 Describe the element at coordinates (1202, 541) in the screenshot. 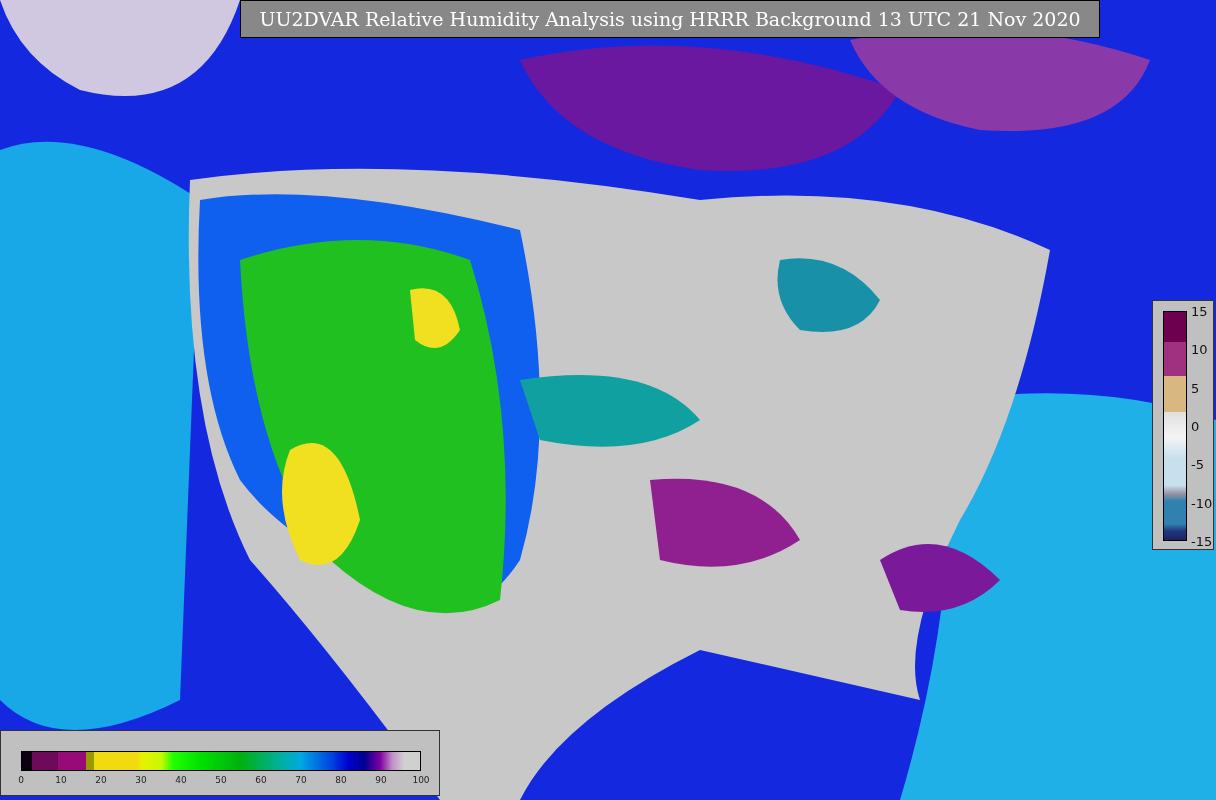

I see `tick-label: -15` at that location.